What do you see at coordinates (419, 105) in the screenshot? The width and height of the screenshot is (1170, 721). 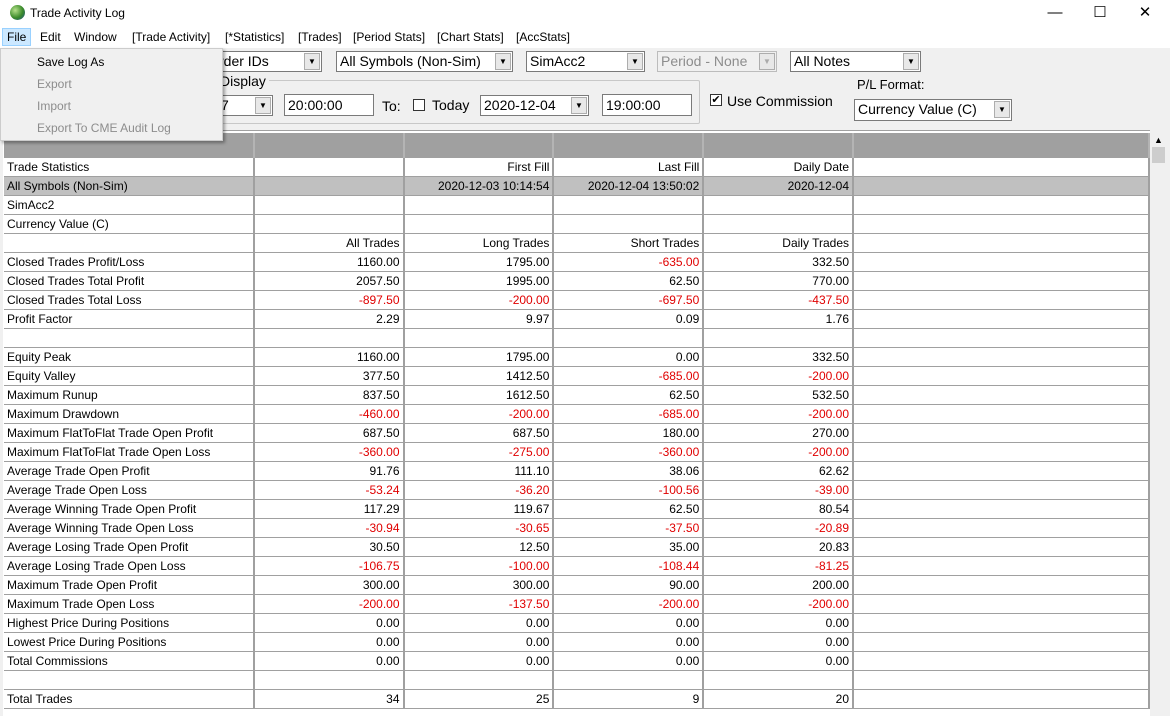 I see `today-checkbox` at bounding box center [419, 105].